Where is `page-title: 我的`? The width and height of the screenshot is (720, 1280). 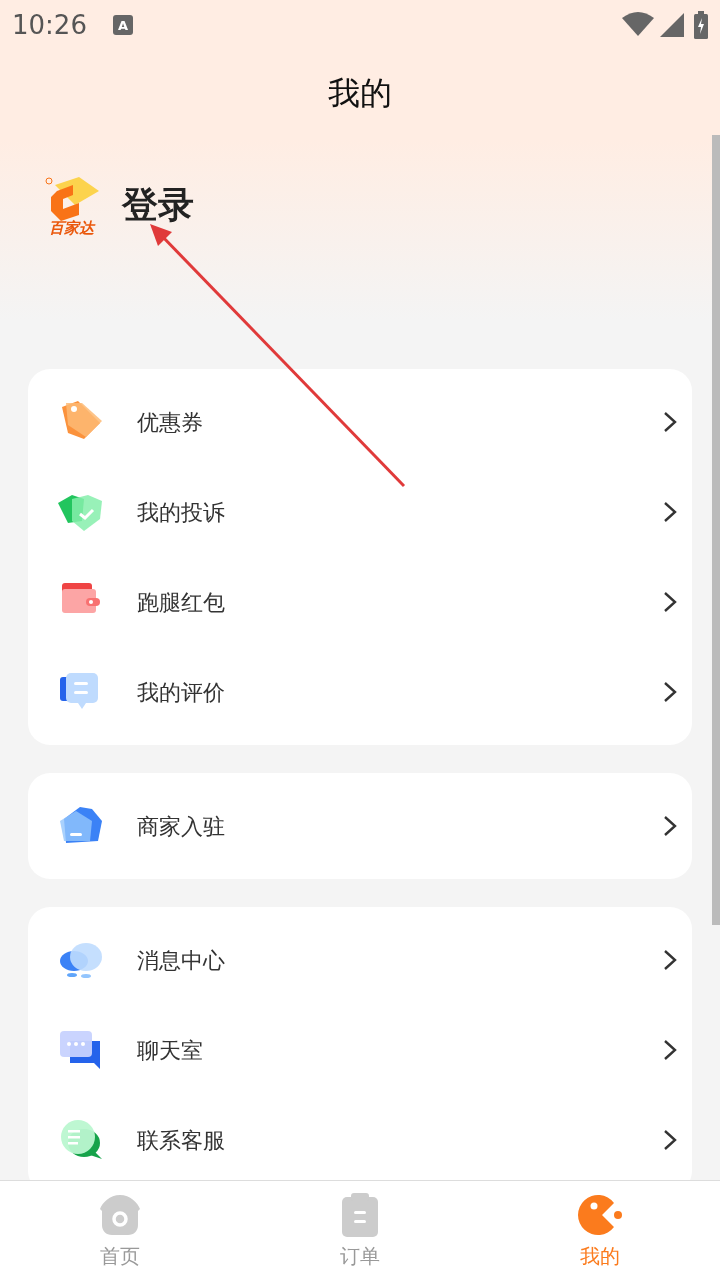 page-title: 我的 is located at coordinates (360, 93).